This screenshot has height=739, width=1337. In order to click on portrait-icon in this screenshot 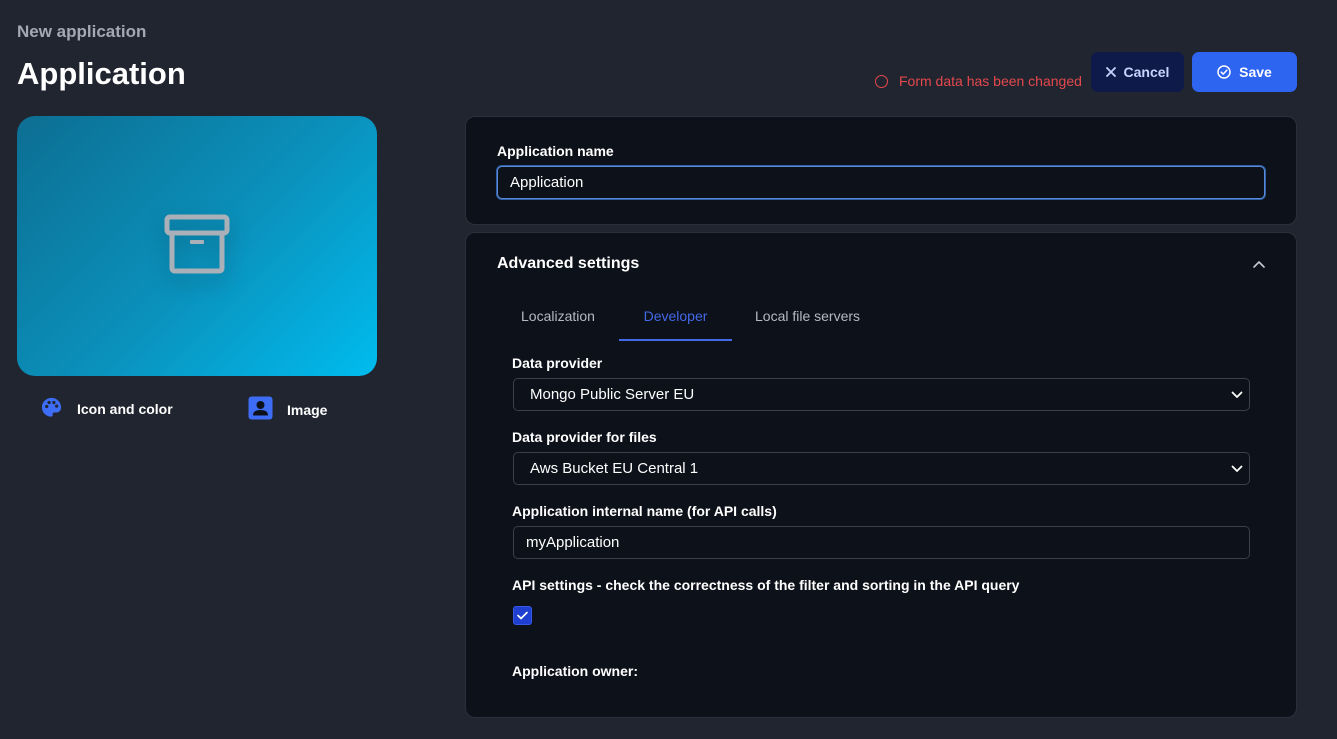, I will do `click(260, 409)`.